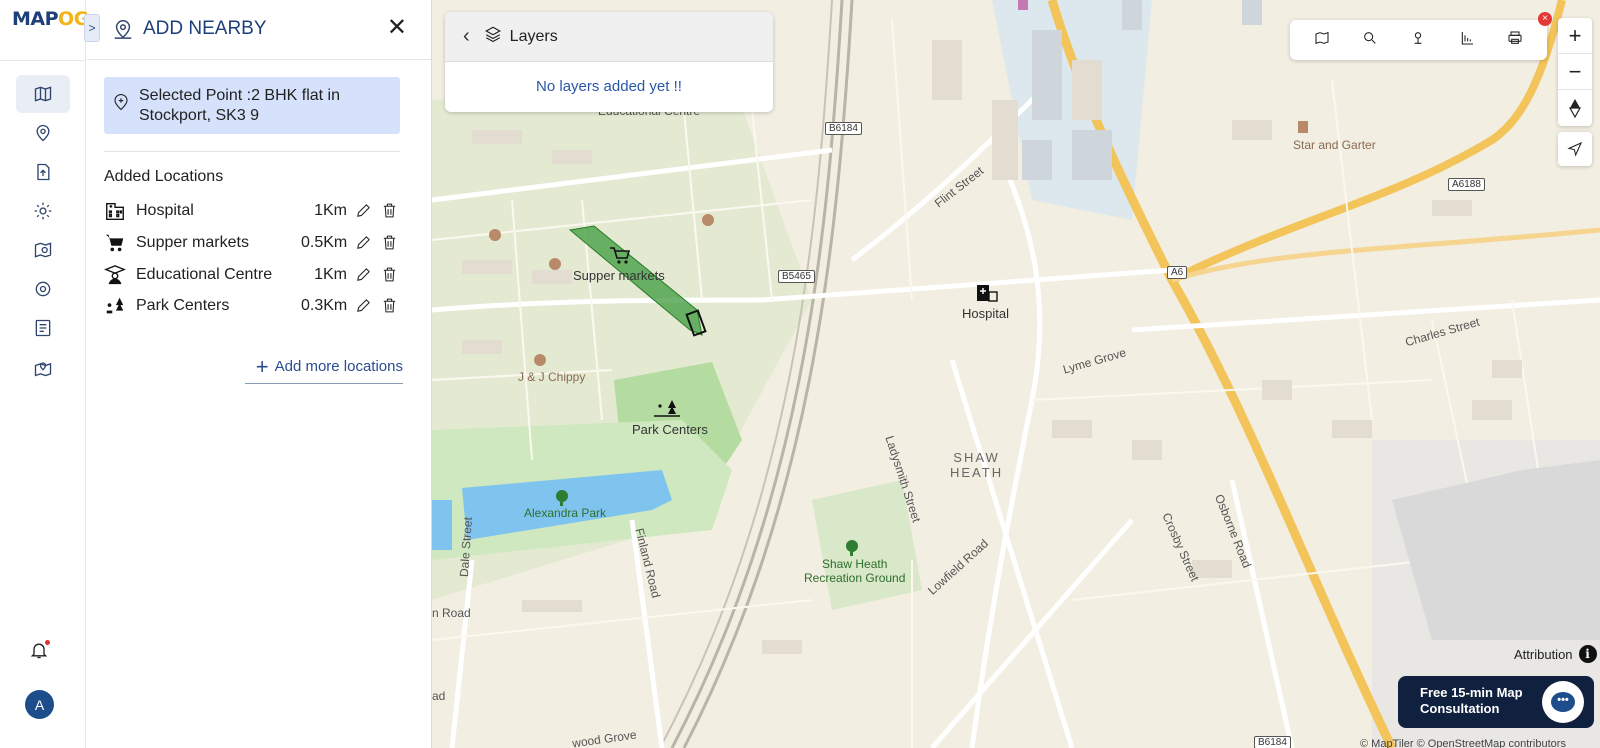 The height and width of the screenshot is (748, 1600). What do you see at coordinates (324, 242) in the screenshot?
I see `location-distance: 0.5Km` at bounding box center [324, 242].